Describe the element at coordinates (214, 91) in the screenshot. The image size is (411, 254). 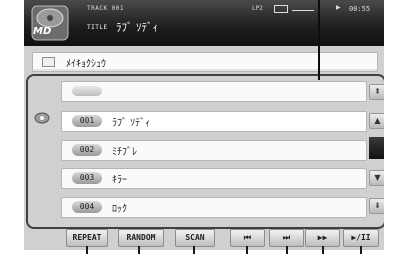
I see `track-list-row-blank` at that location.